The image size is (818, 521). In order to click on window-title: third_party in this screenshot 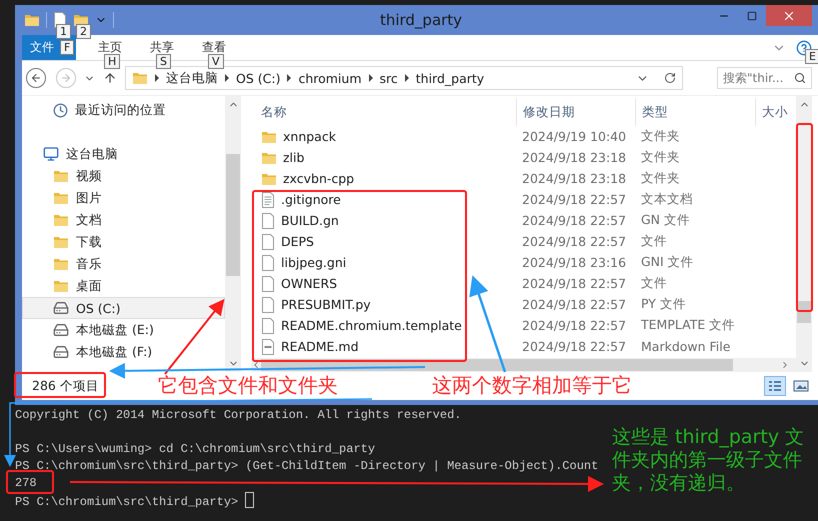, I will do `click(421, 20)`.